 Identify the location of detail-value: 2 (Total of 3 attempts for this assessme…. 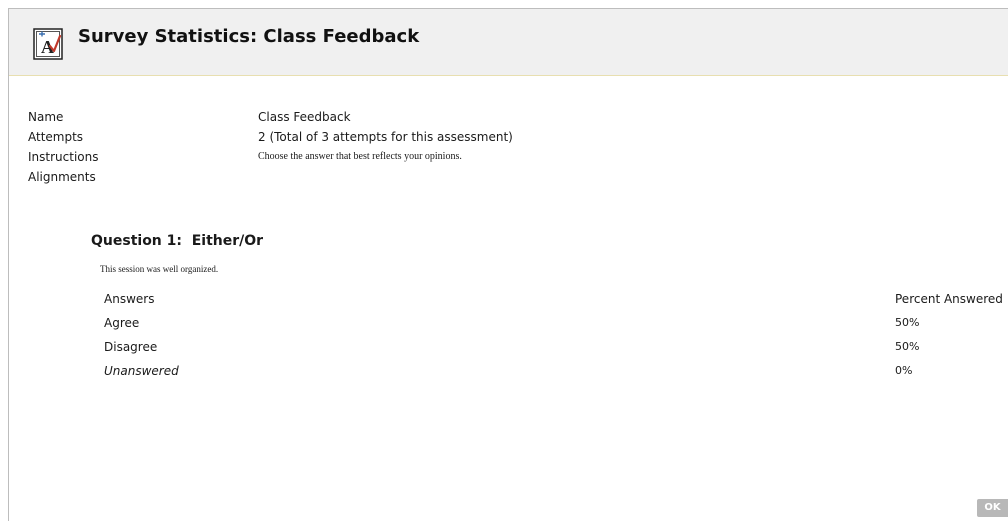
(385, 137).